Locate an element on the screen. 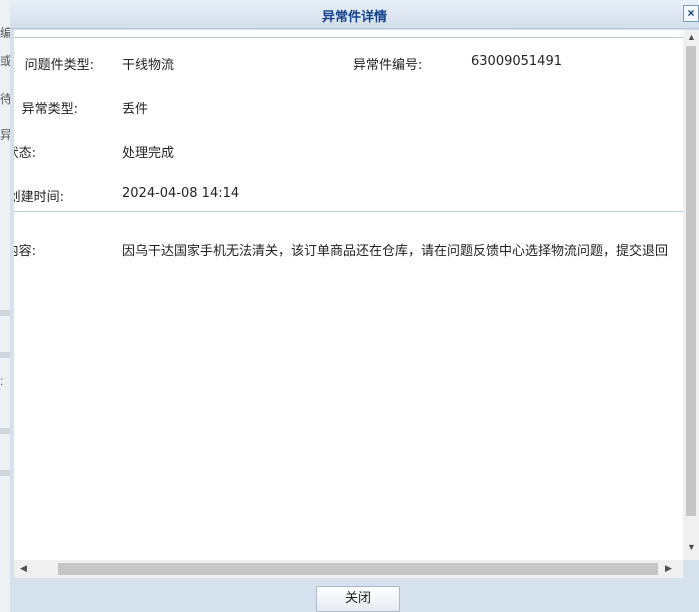 The width and height of the screenshot is (699, 612). close-icon: × is located at coordinates (691, 13).